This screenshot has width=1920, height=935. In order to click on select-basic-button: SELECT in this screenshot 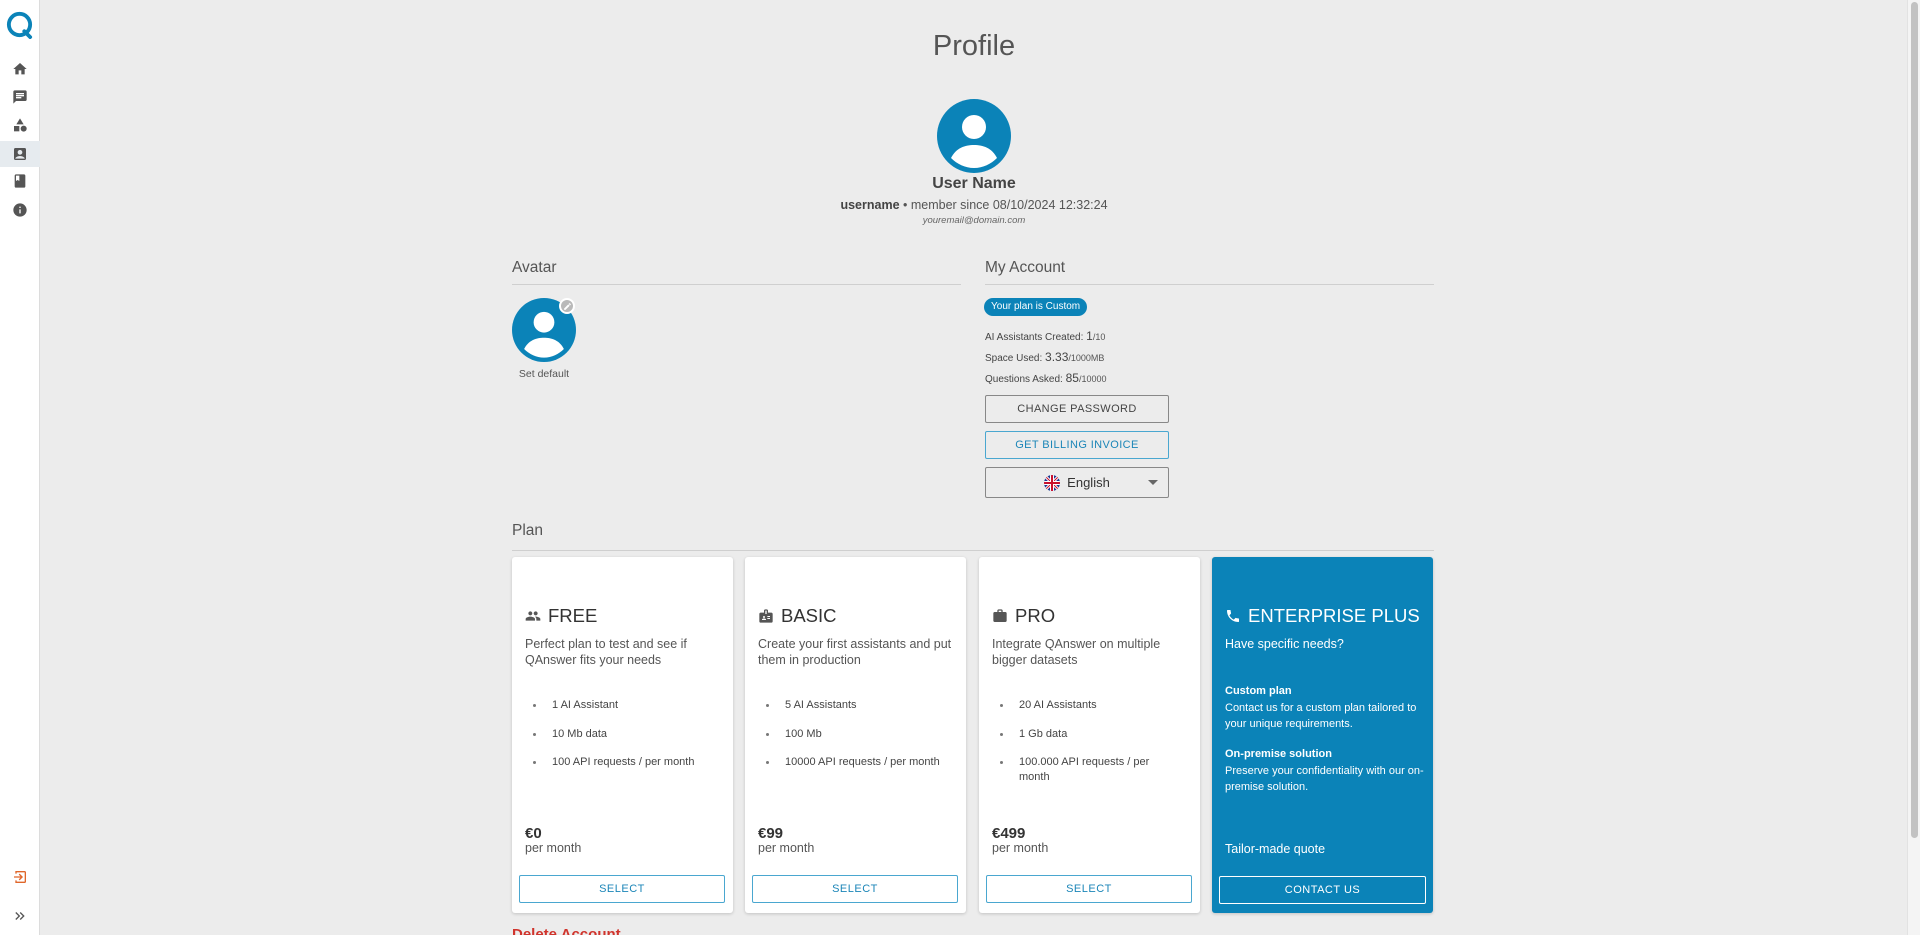, I will do `click(855, 889)`.